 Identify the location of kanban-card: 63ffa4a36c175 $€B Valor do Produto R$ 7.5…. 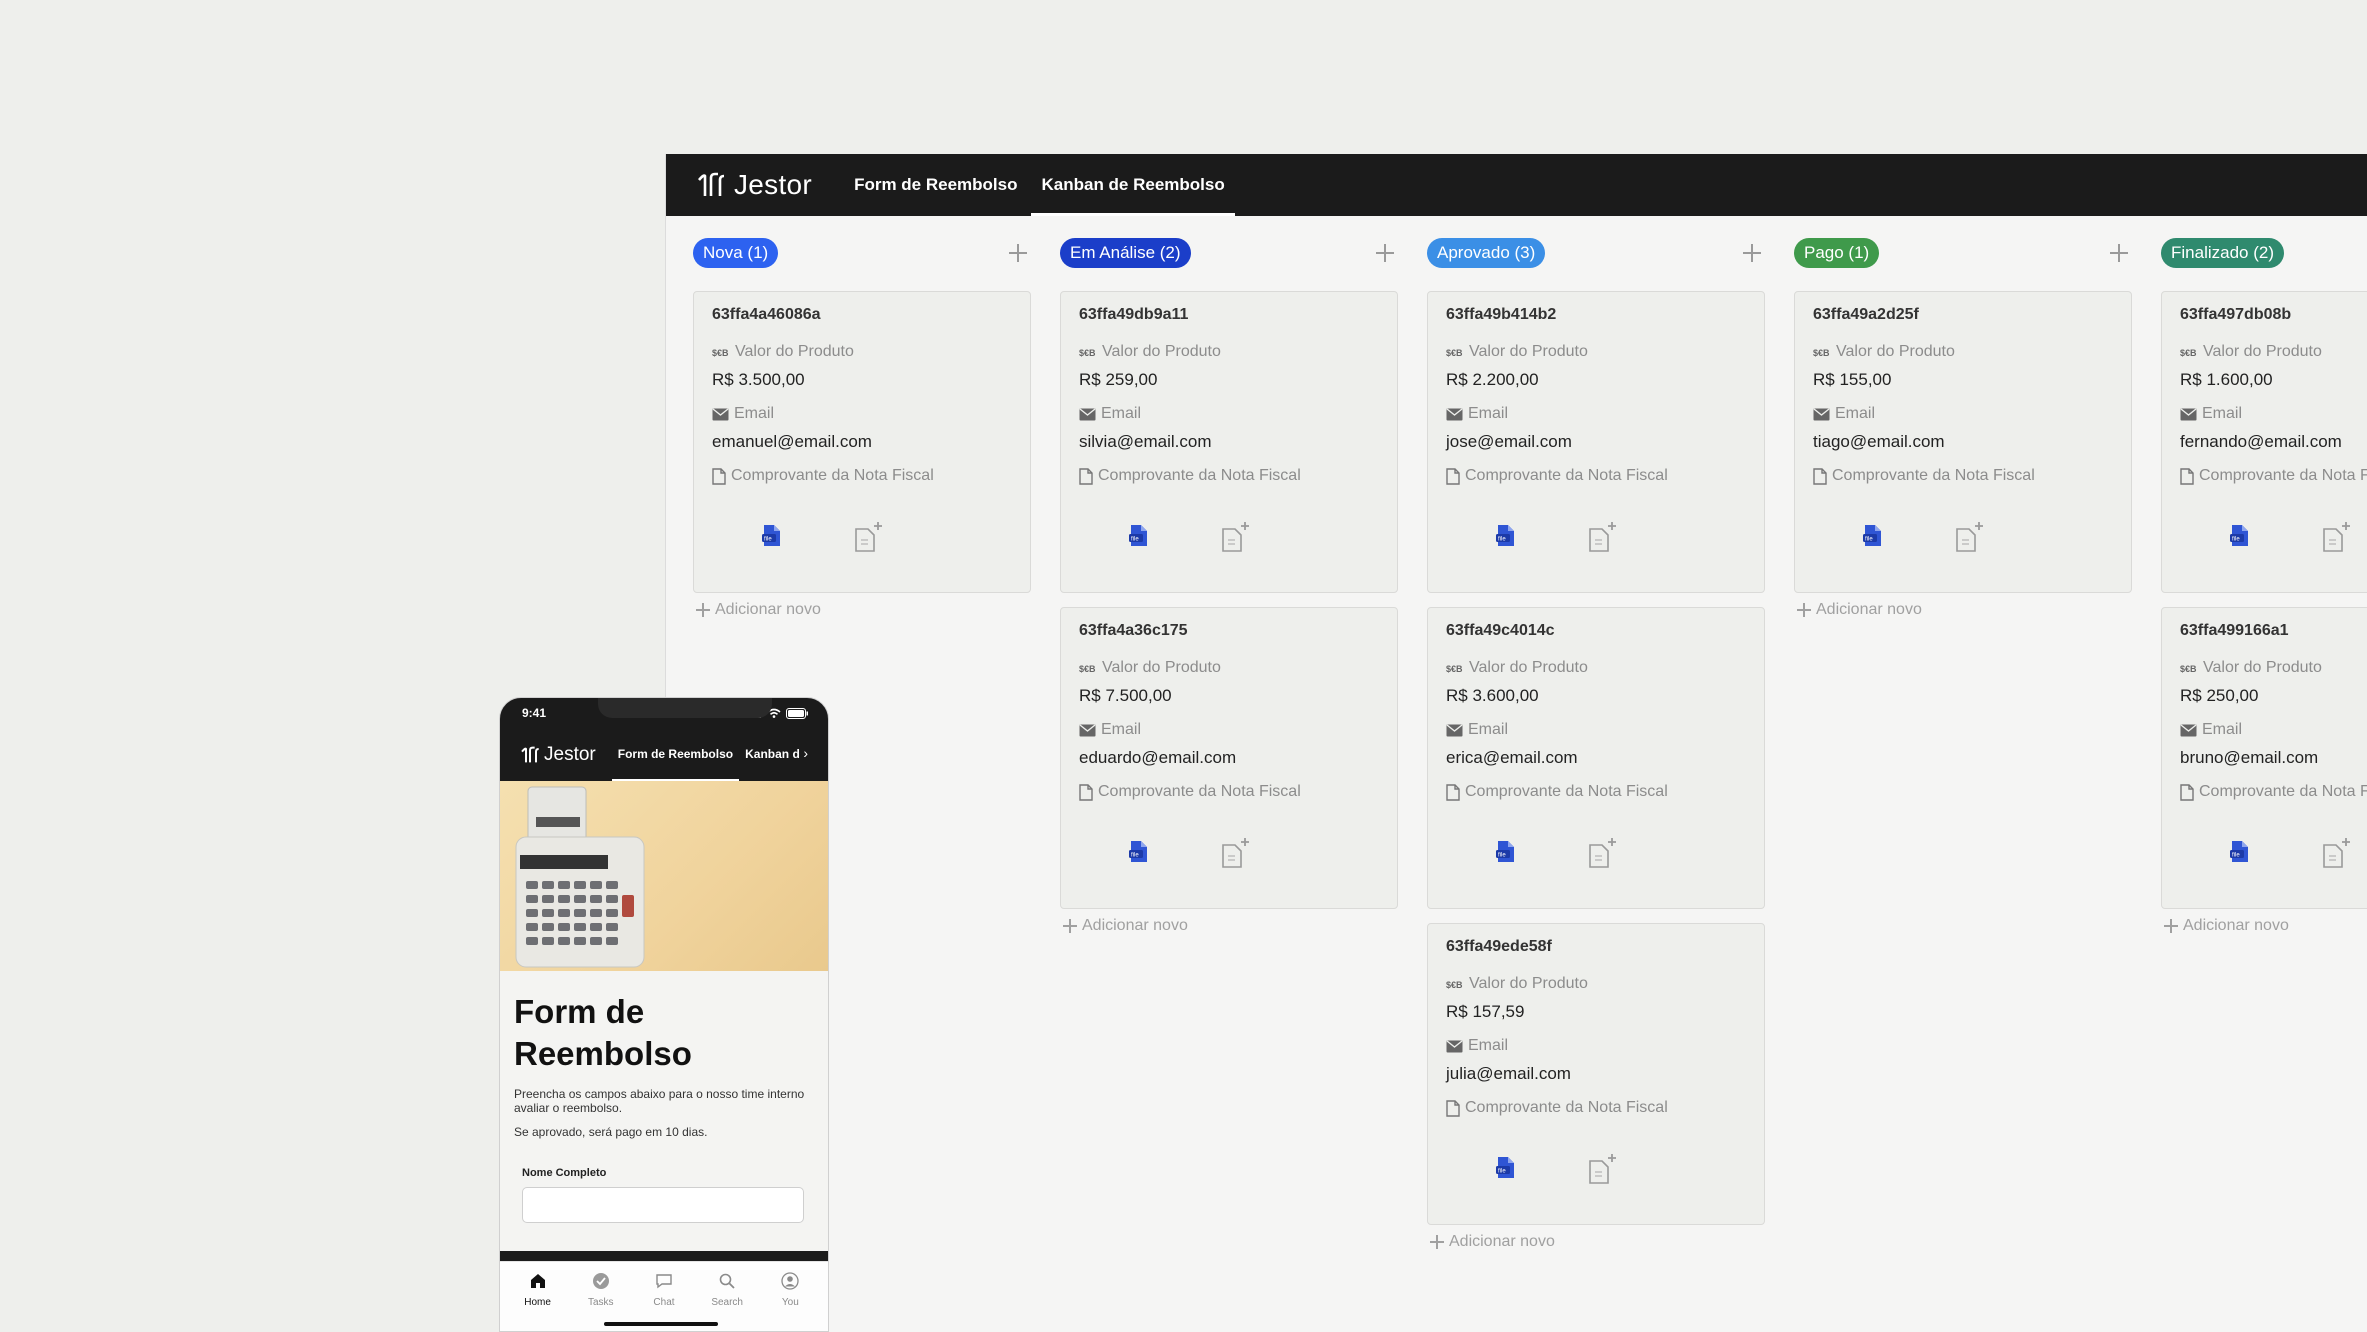
(1229, 758).